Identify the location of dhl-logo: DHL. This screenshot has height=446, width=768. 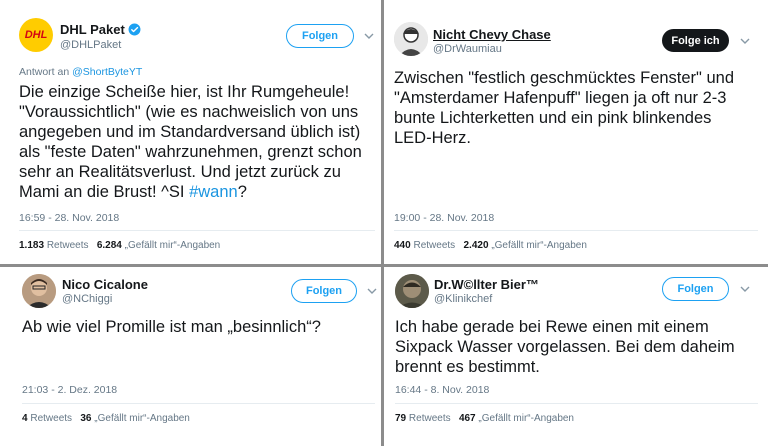
(36, 35).